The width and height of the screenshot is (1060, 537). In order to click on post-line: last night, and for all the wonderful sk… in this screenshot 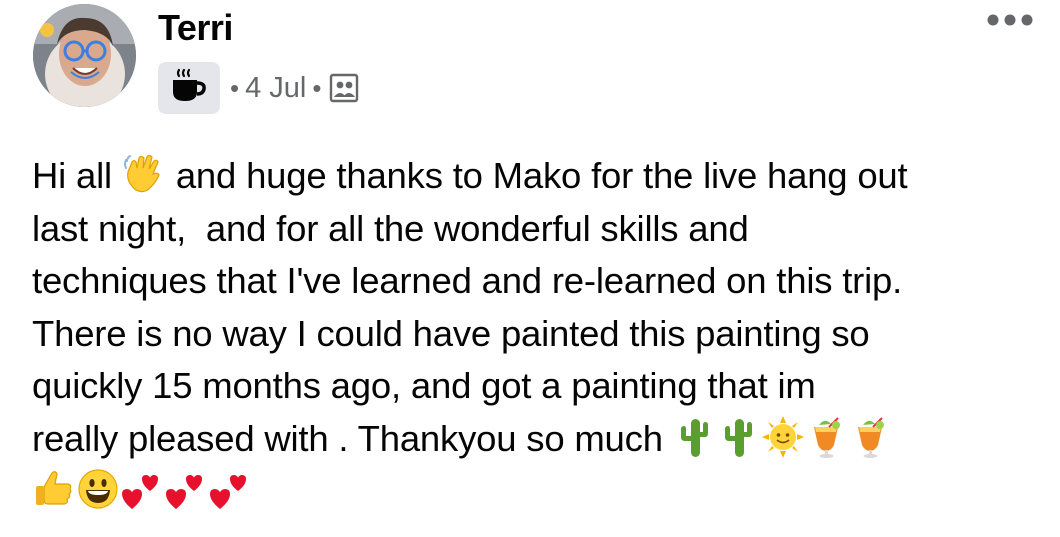, I will do `click(390, 228)`.